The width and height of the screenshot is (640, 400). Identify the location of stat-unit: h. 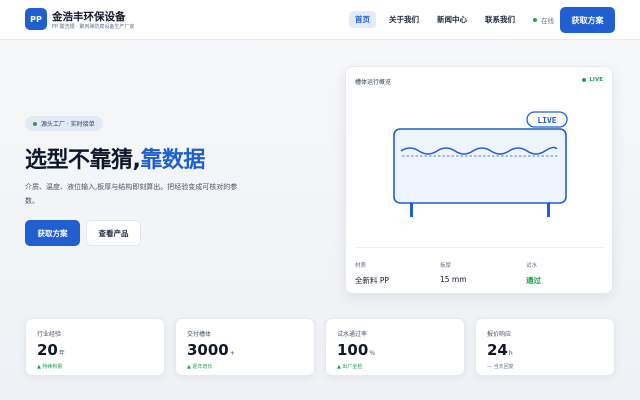
(510, 353).